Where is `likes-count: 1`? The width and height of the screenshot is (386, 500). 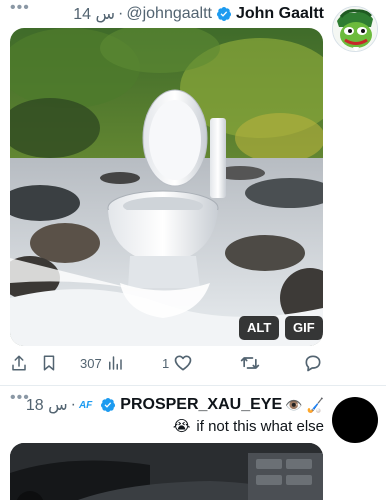
likes-count: 1 is located at coordinates (166, 363).